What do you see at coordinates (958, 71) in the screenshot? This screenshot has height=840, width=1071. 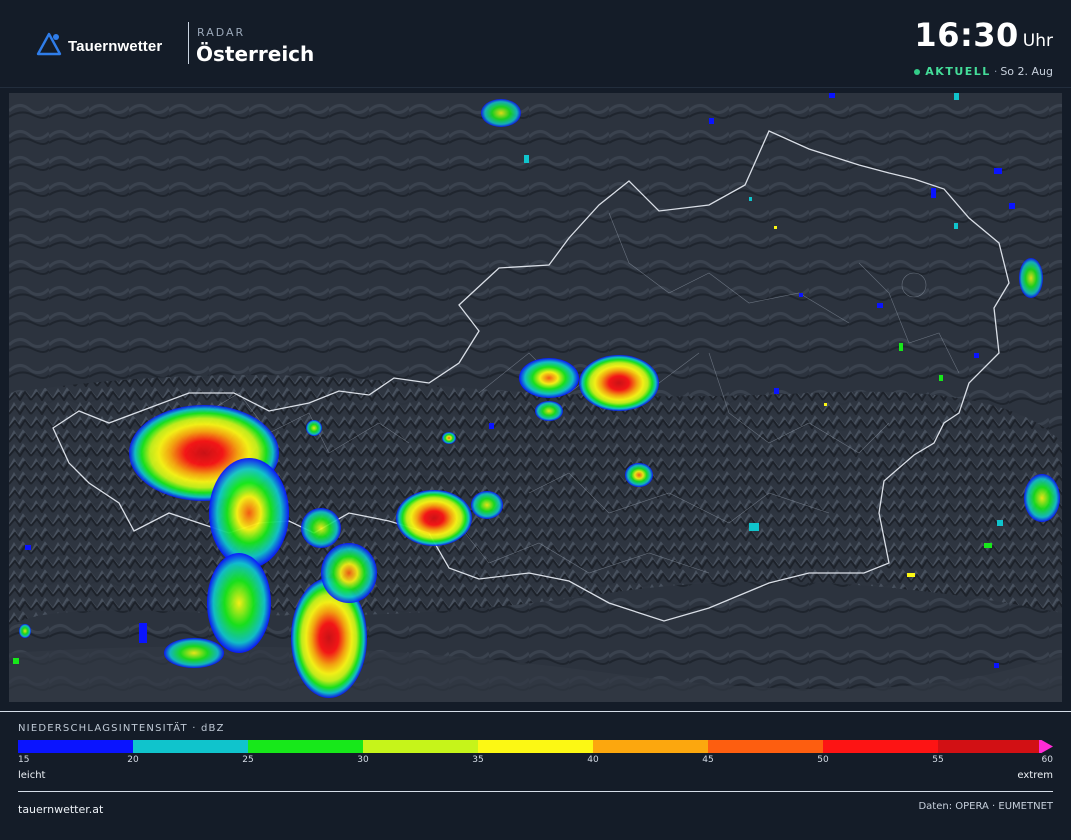 I see `status-live: AKTUELL` at bounding box center [958, 71].